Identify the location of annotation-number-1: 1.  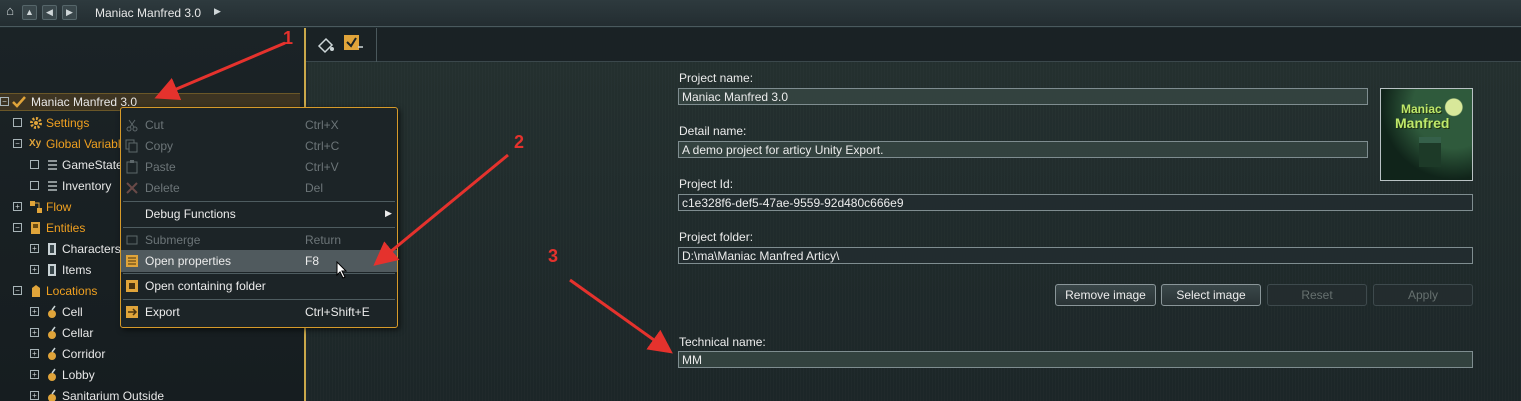
(288, 38).